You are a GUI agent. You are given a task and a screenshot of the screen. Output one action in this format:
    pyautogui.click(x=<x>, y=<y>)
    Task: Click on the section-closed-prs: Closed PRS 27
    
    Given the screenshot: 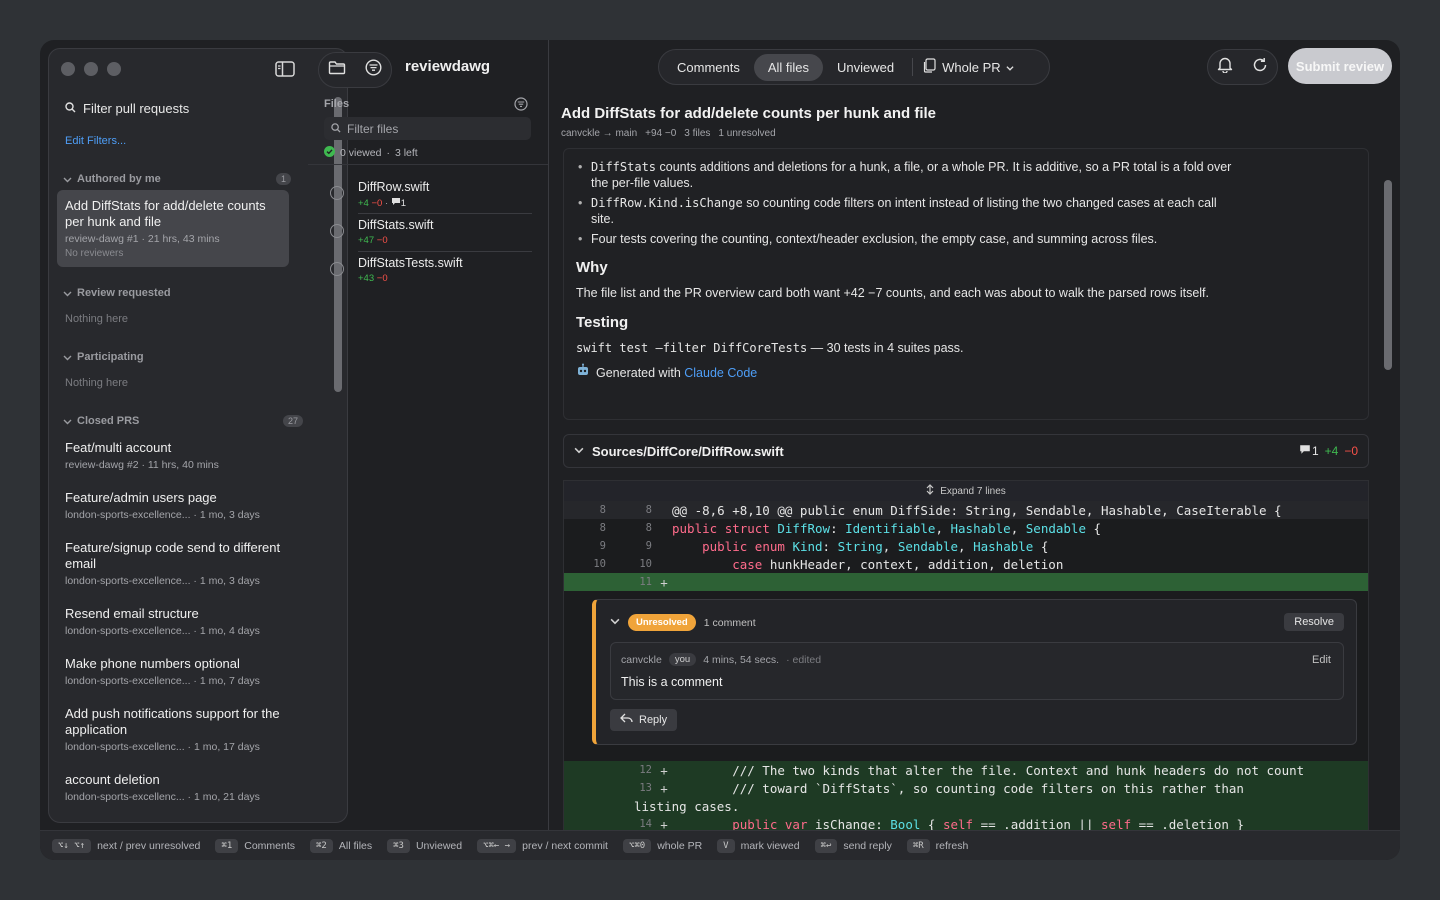 What is the action you would take?
    pyautogui.click(x=183, y=421)
    